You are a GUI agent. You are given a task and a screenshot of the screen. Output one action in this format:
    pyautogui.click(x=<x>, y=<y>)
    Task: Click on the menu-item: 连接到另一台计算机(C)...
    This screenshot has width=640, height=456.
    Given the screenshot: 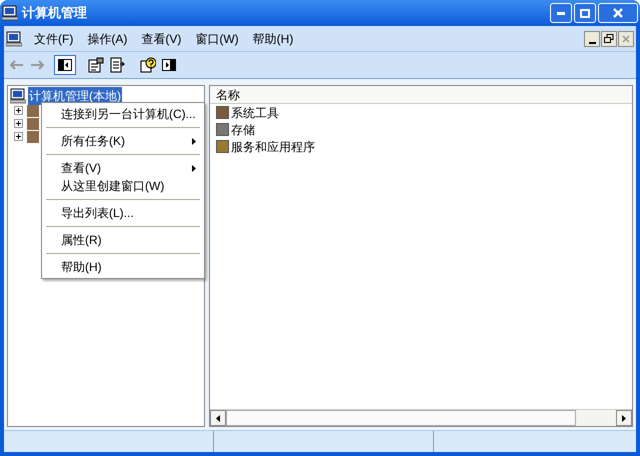 What is the action you would take?
    pyautogui.click(x=123, y=114)
    